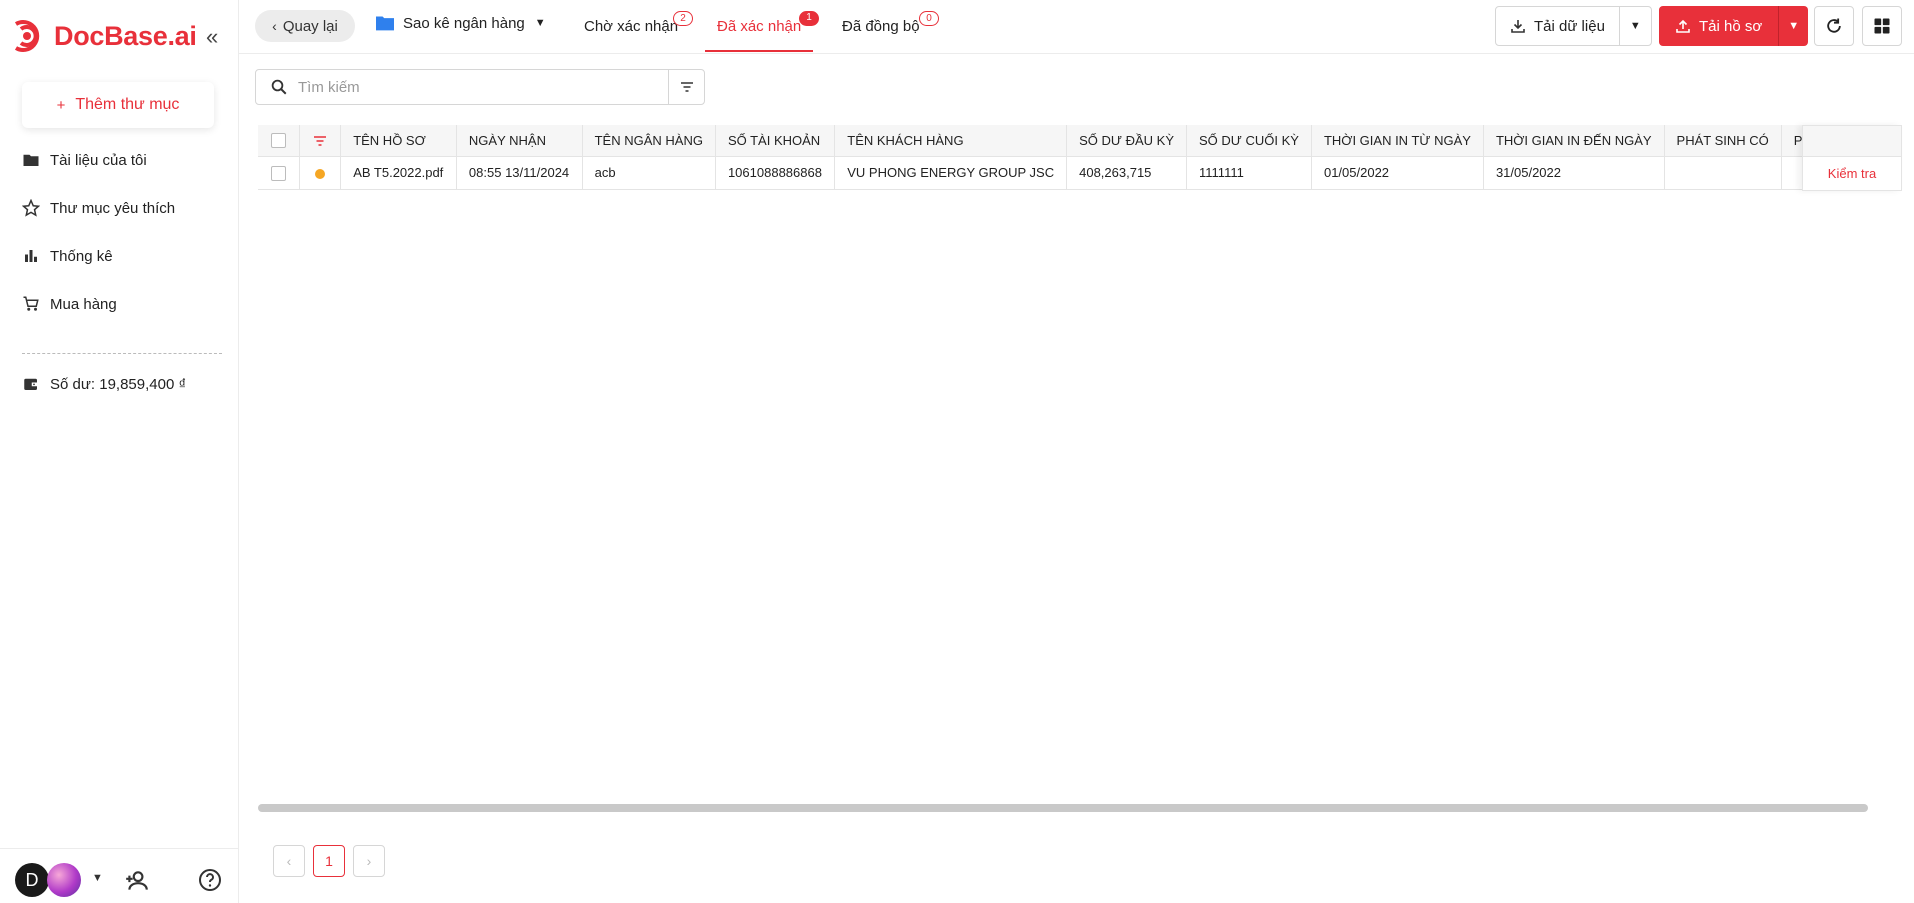 The height and width of the screenshot is (903, 1914). I want to click on search-input, so click(473, 87).